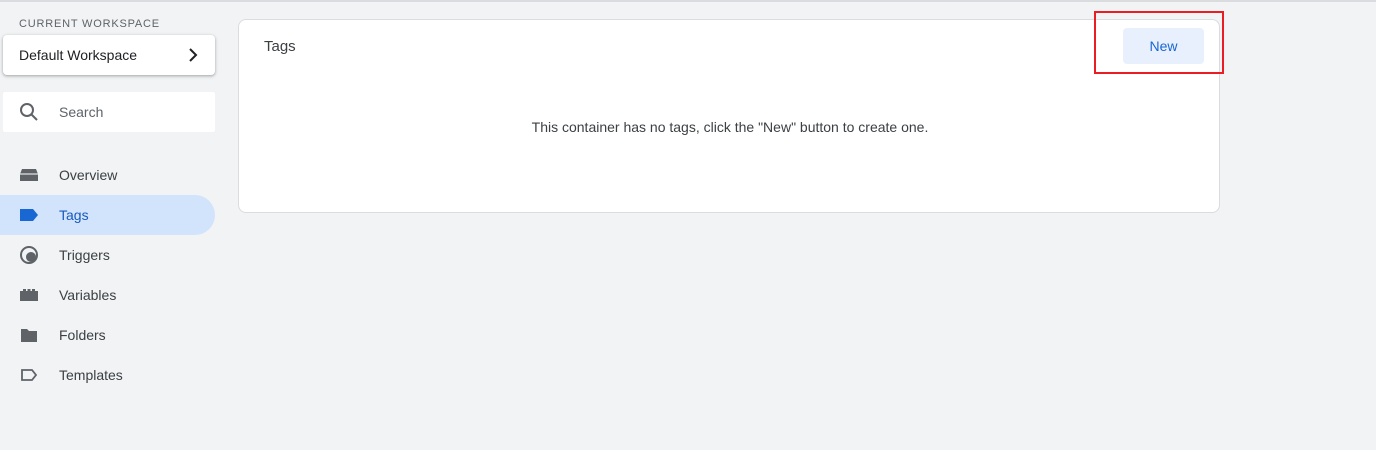 This screenshot has height=450, width=1376. What do you see at coordinates (89, 24) in the screenshot?
I see `workspace-caption: CURRENT WORKSPACE` at bounding box center [89, 24].